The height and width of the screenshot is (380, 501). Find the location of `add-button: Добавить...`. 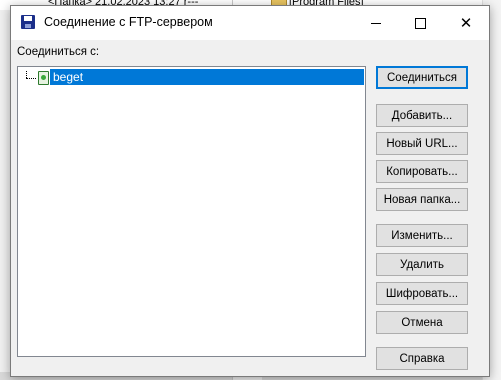

add-button: Добавить... is located at coordinates (422, 115).